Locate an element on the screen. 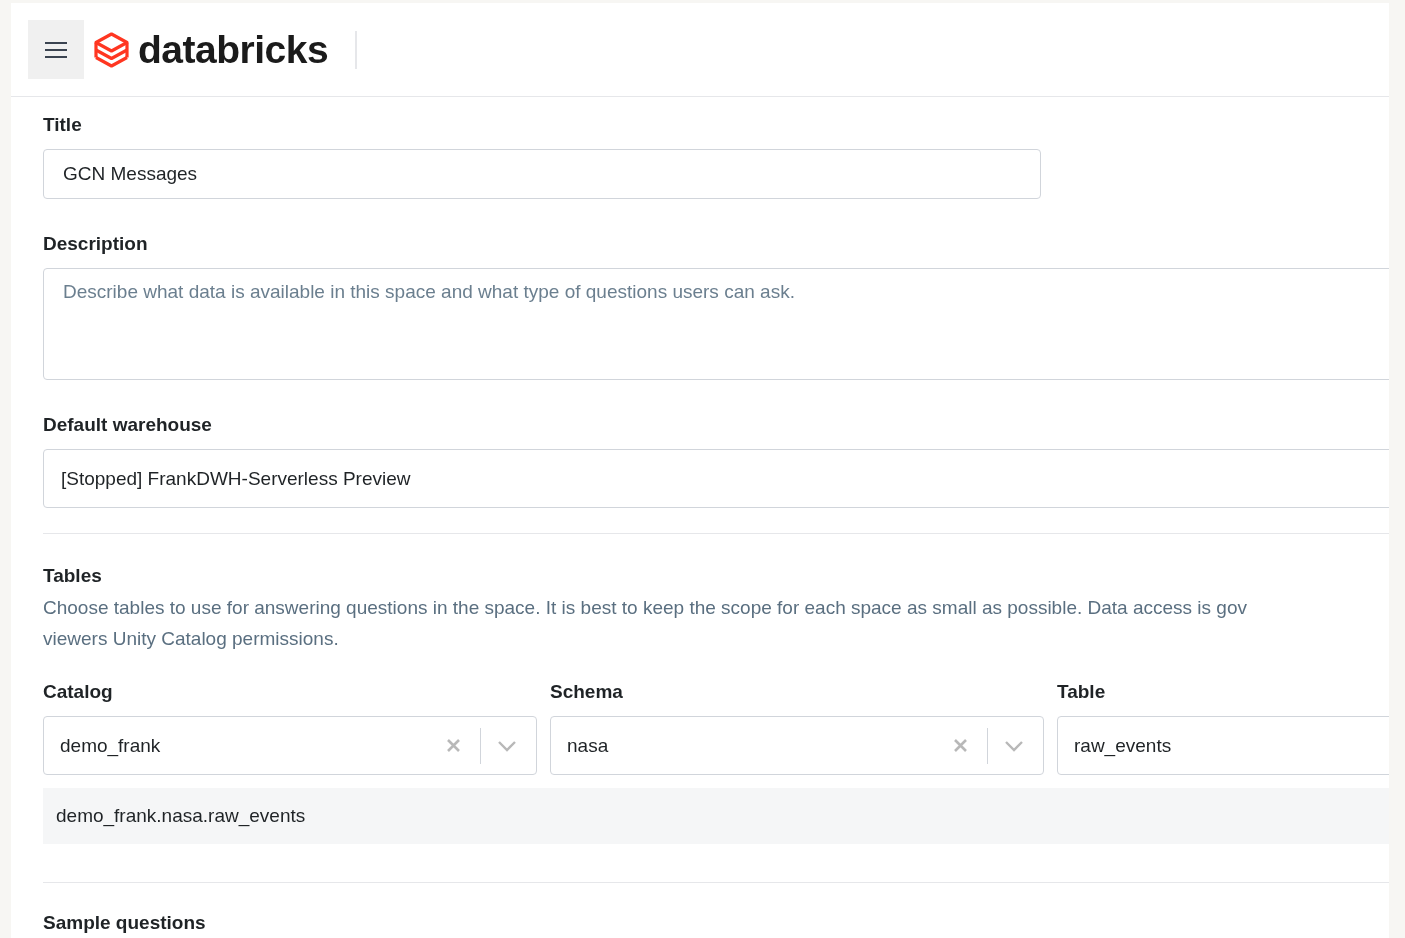 The width and height of the screenshot is (1405, 938). table-select: raw_events is located at coordinates (1223, 745).